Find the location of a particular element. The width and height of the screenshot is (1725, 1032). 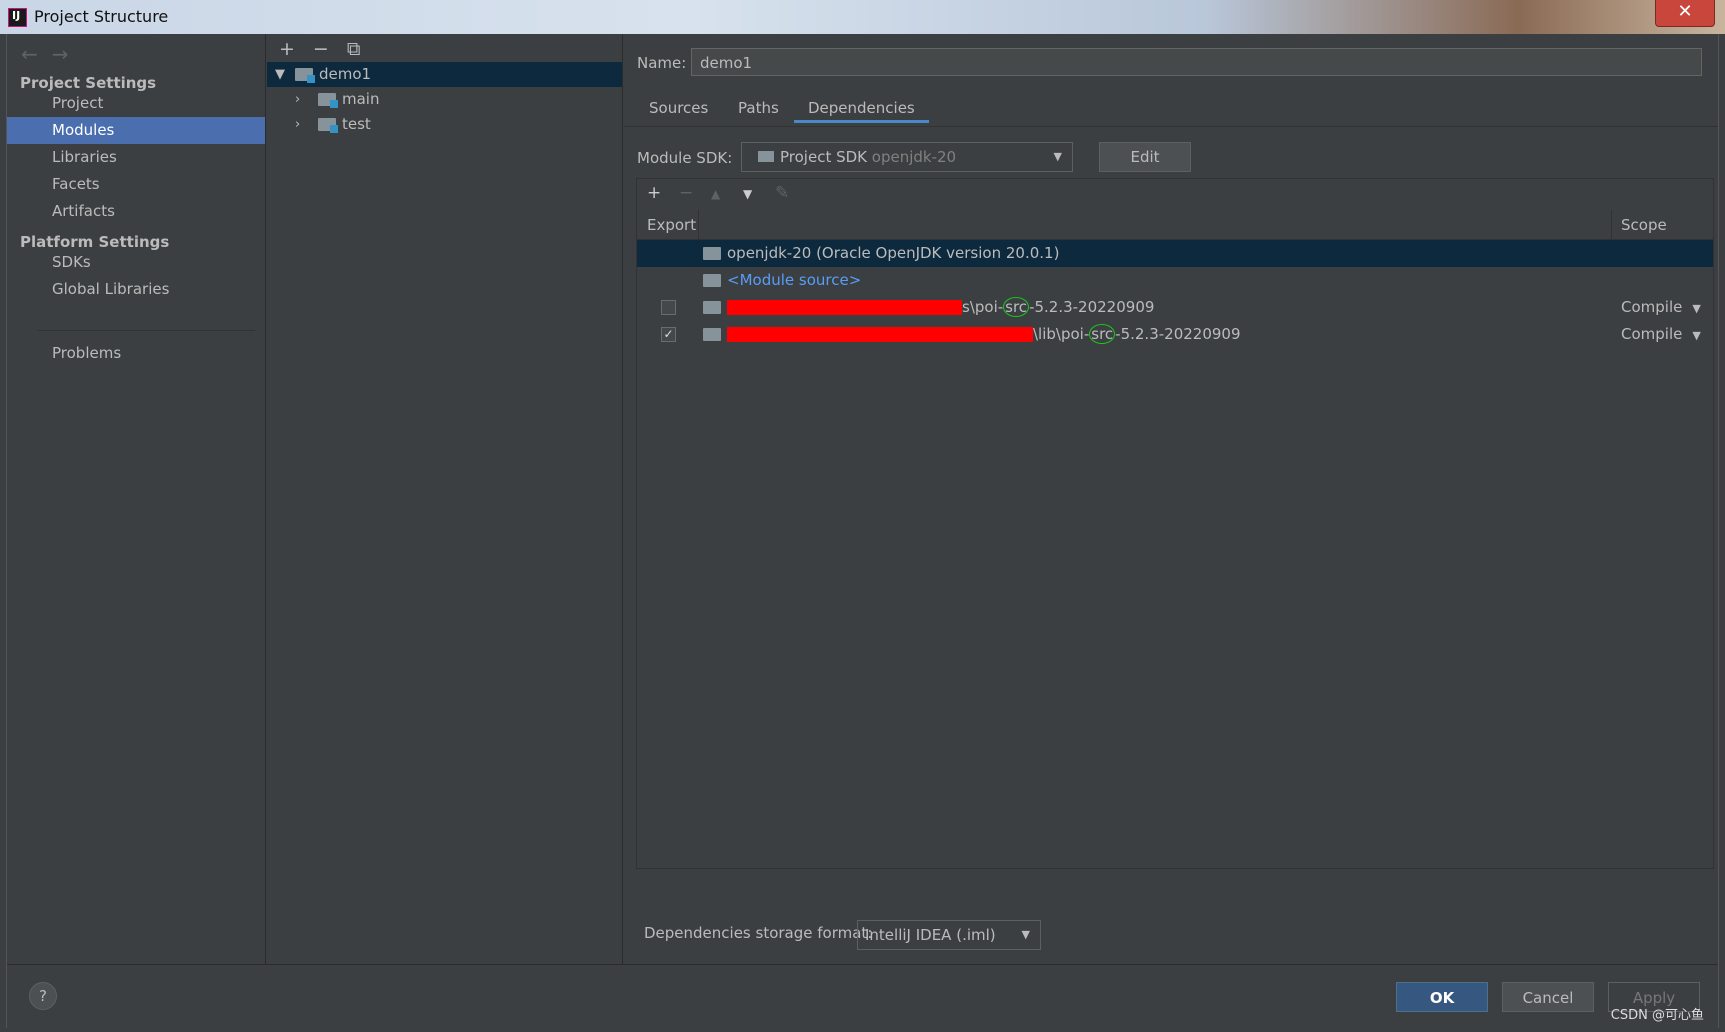

sidebar-item-problems: Problems is located at coordinates (136, 353).